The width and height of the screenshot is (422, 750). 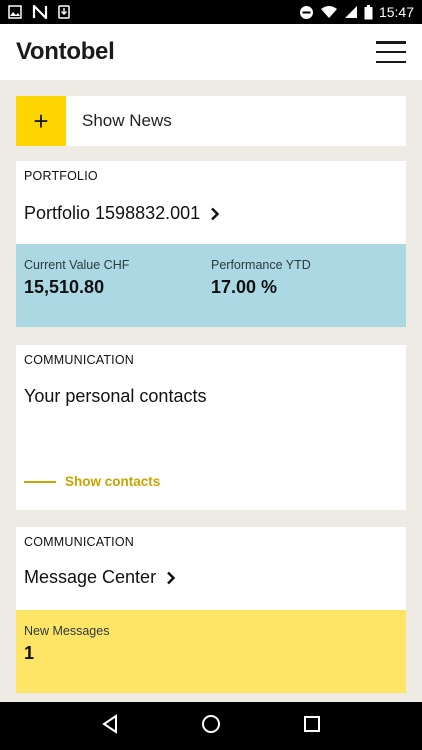 What do you see at coordinates (77, 265) in the screenshot?
I see `current-value-label: Current Value CHF` at bounding box center [77, 265].